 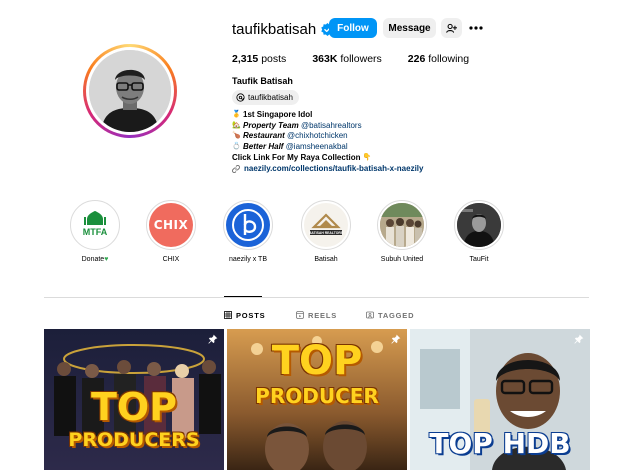 What do you see at coordinates (274, 29) in the screenshot?
I see `username: taufikbatisah` at bounding box center [274, 29].